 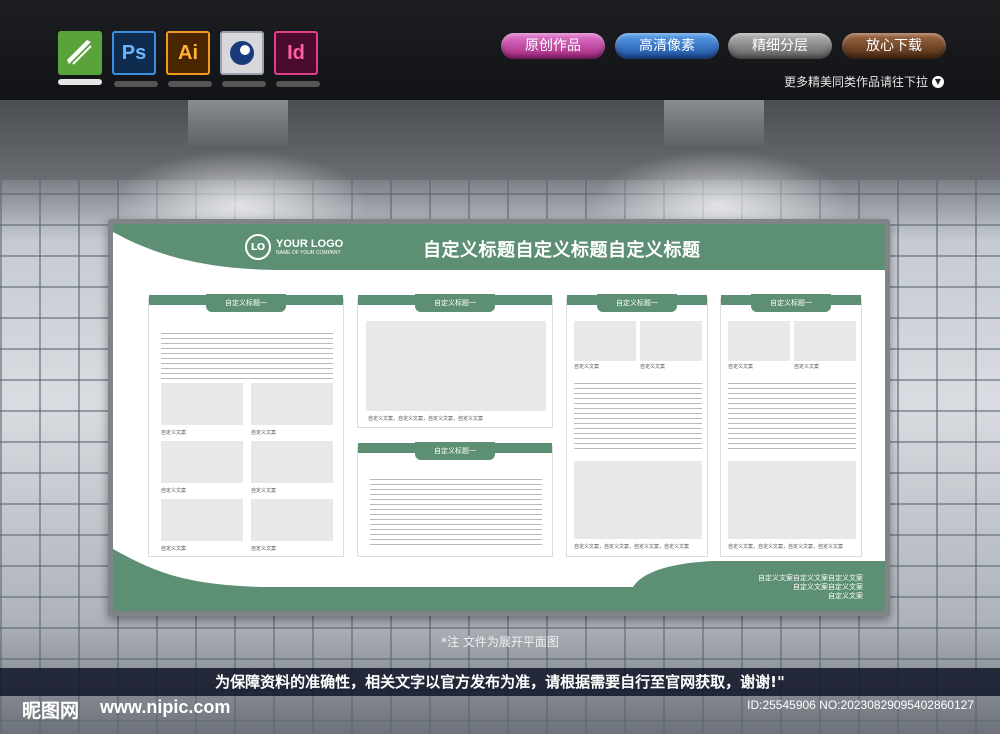 What do you see at coordinates (810, 587) in the screenshot?
I see `footer-text: 自定义文案自定义文案自定义文案 自定义文案自定义文案 自定义文案` at bounding box center [810, 587].